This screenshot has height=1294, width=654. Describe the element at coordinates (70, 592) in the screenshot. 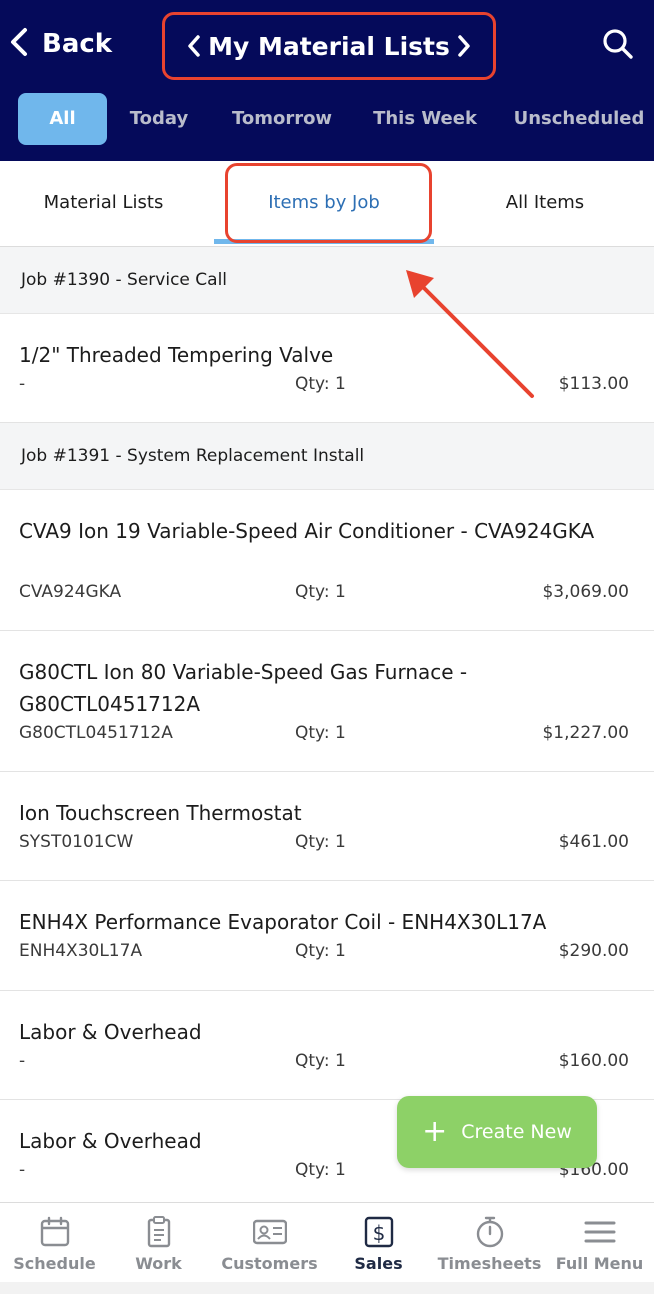

I see `item-sku: CVA924GKA` at that location.